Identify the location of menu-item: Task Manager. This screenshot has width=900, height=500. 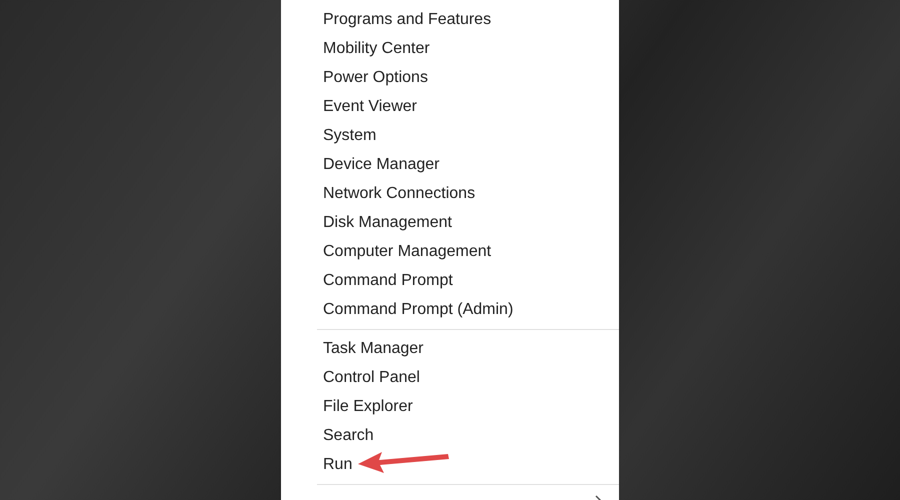
(450, 348).